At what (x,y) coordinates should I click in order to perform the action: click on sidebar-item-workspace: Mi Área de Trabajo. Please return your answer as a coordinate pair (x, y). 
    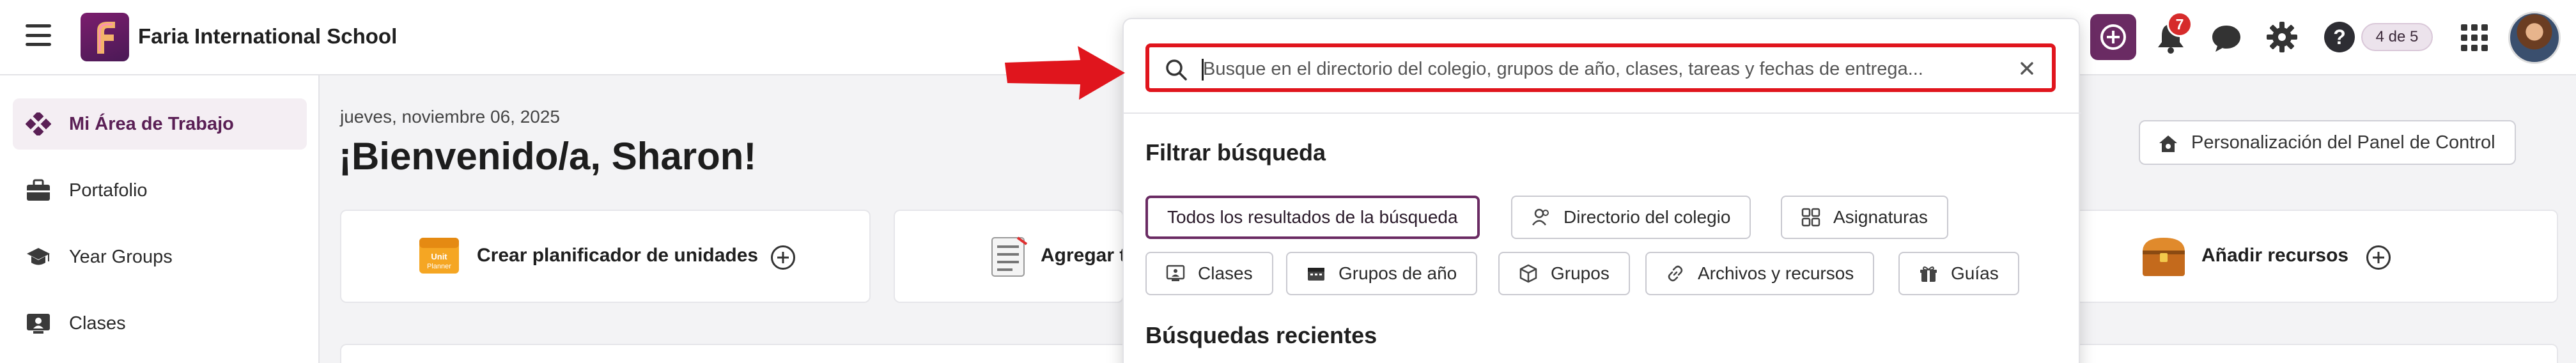
    Looking at the image, I should click on (160, 124).